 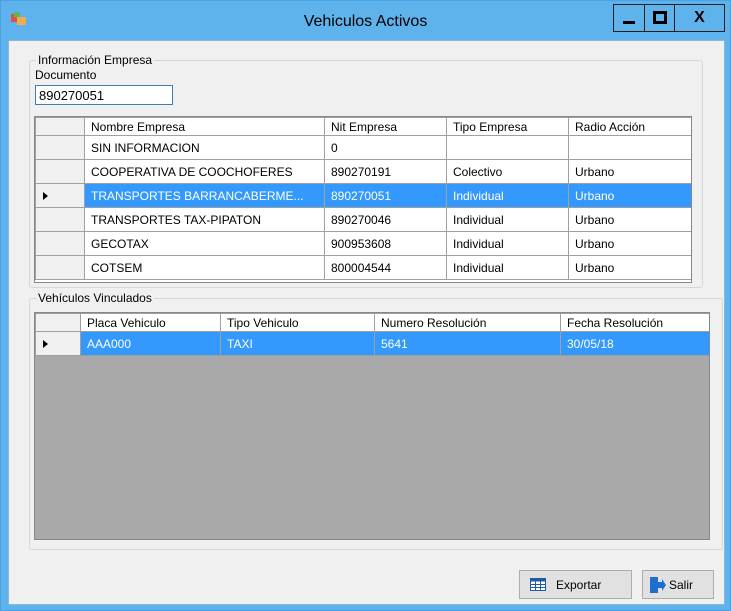 What do you see at coordinates (150, 343) in the screenshot?
I see `cell-placa: AAA000` at bounding box center [150, 343].